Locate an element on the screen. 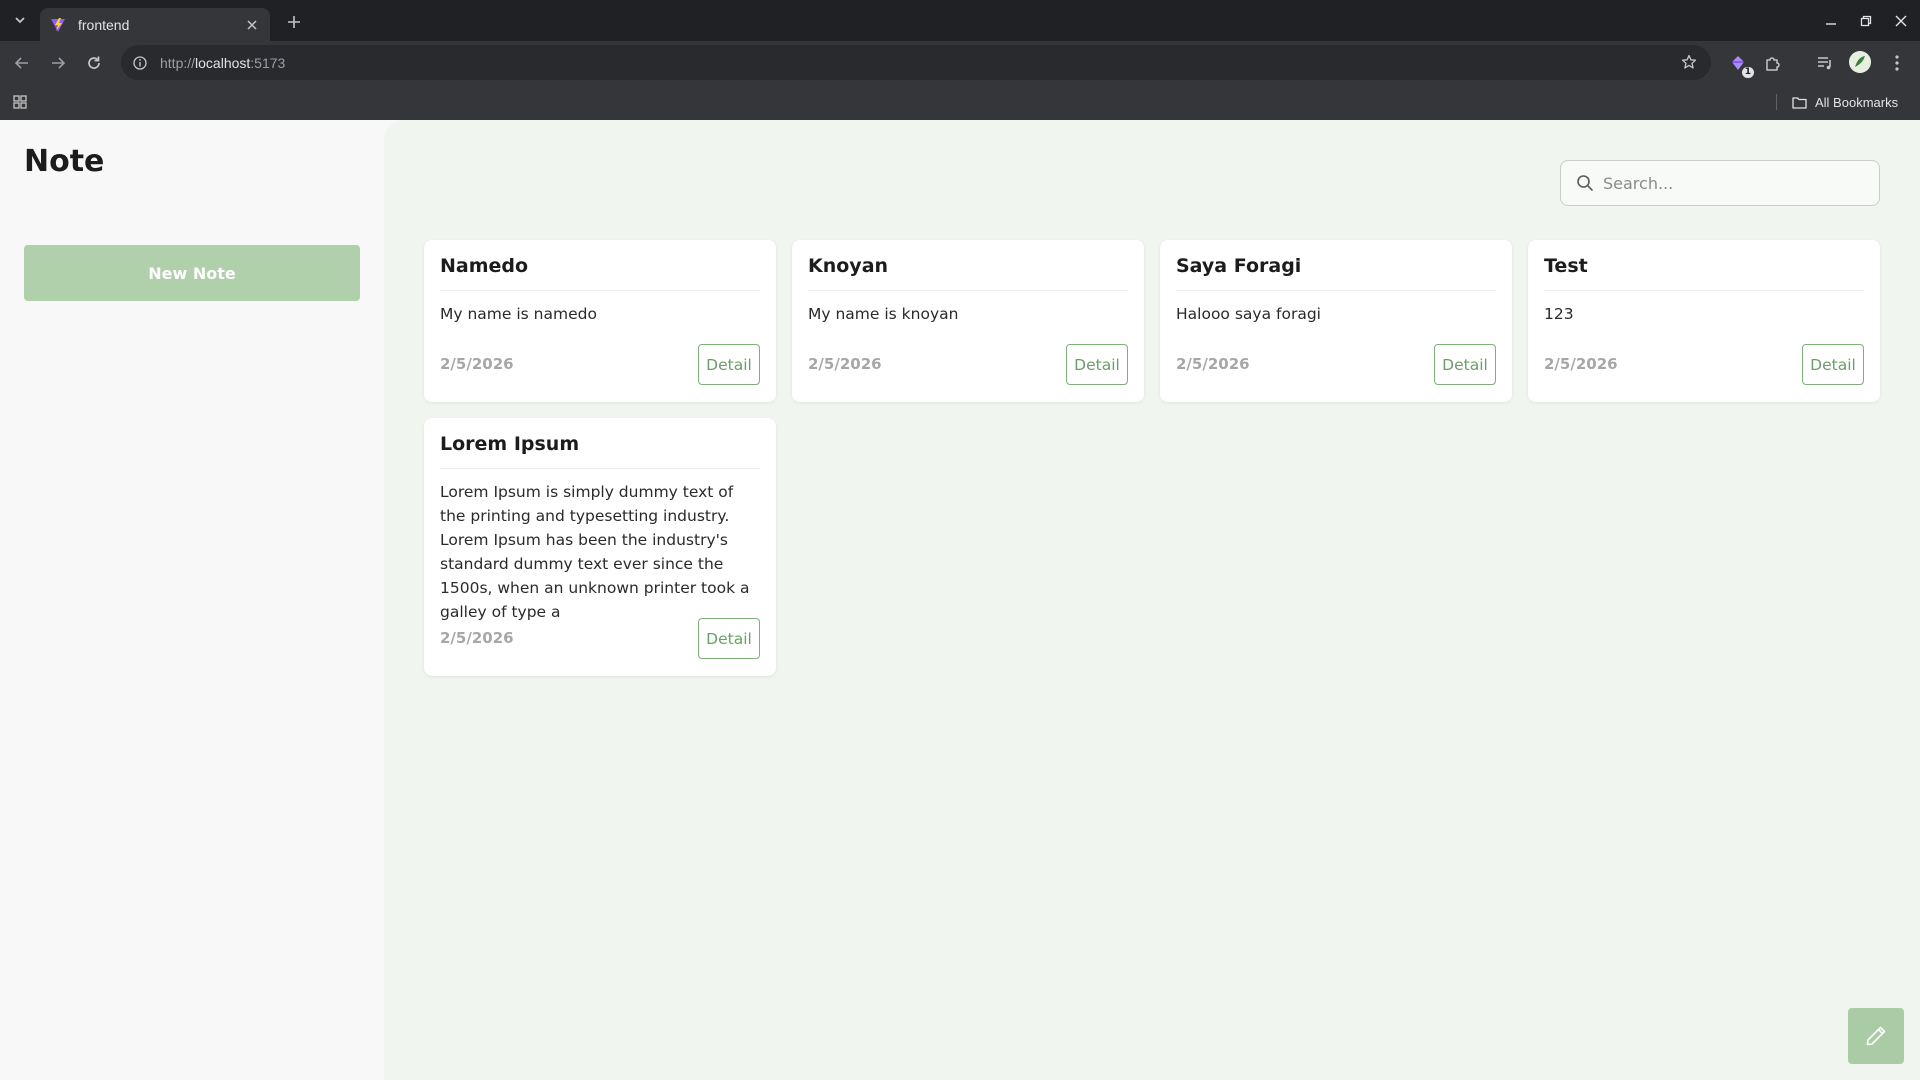 This screenshot has width=1920, height=1080. note-title: Namedo is located at coordinates (484, 266).